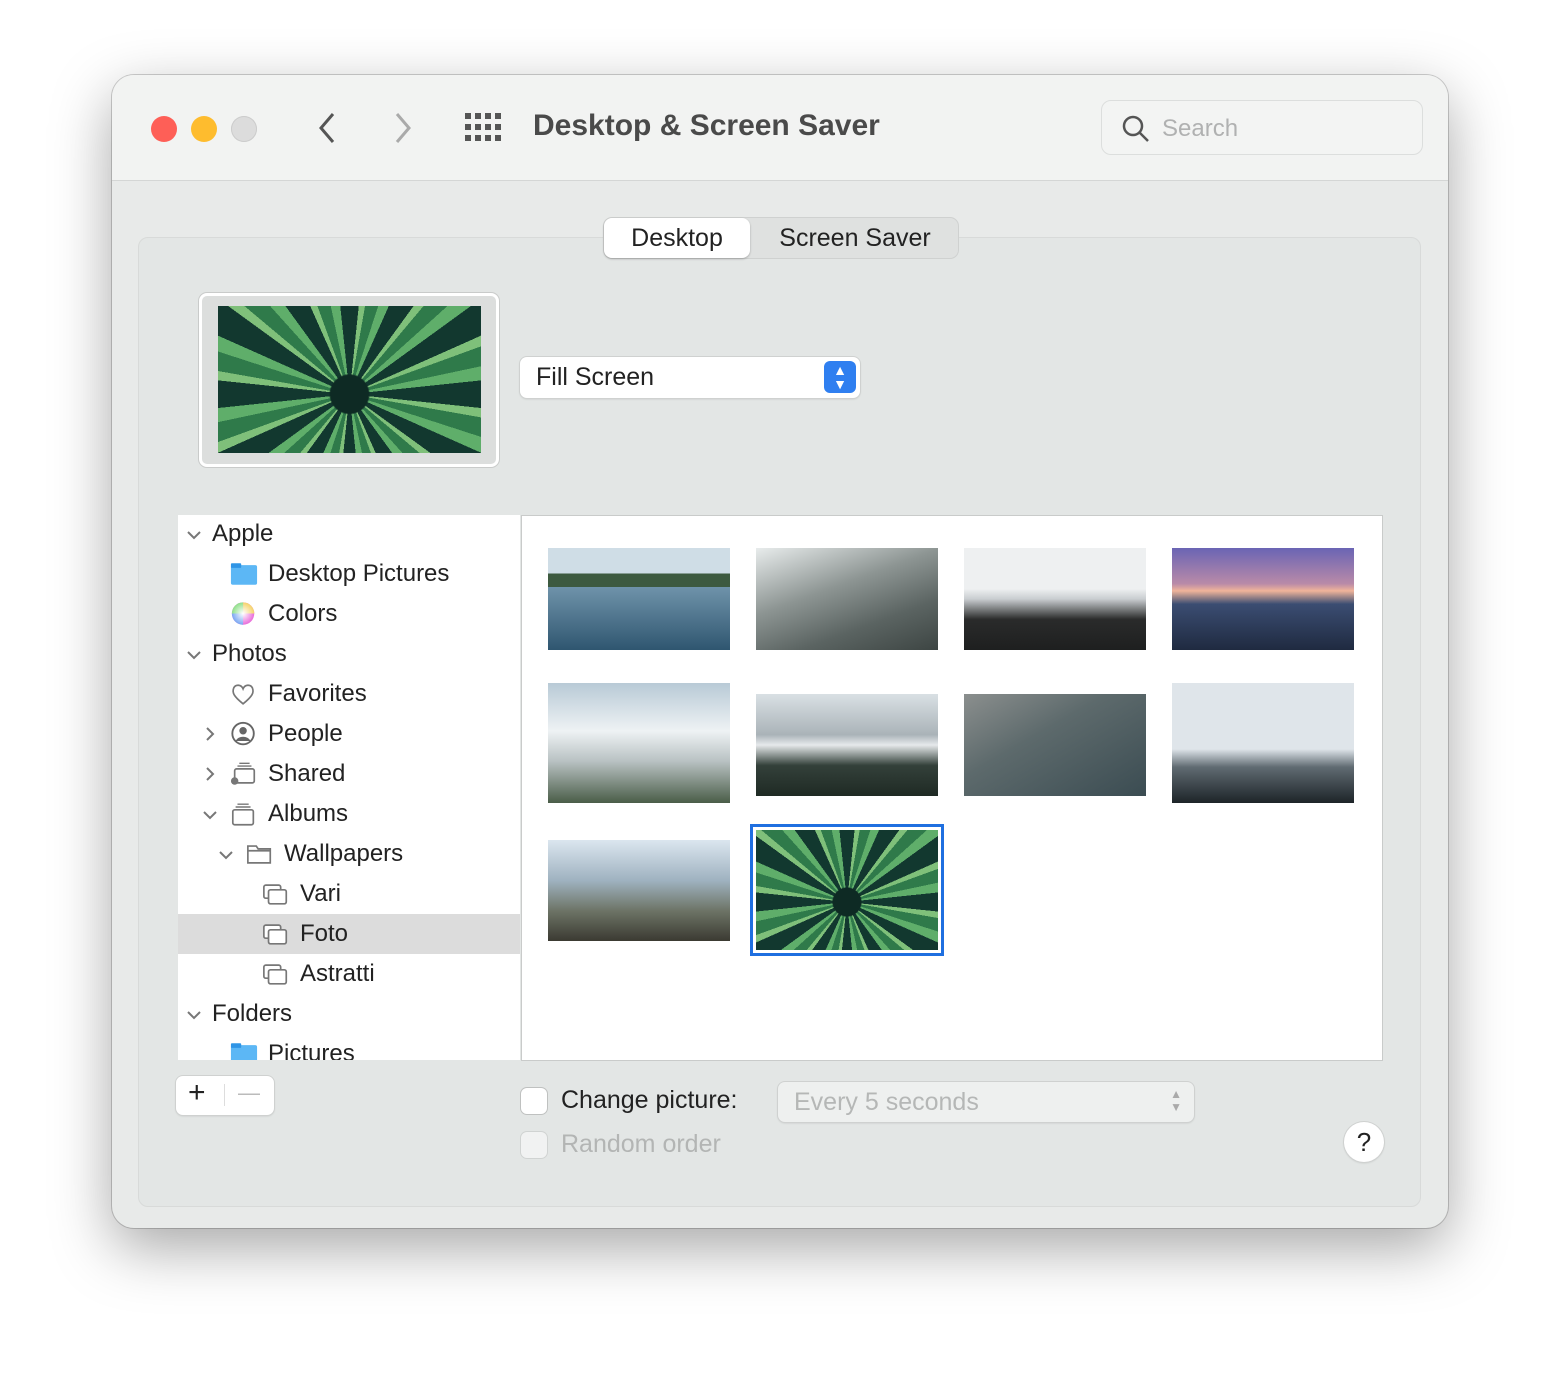  What do you see at coordinates (337, 973) in the screenshot?
I see `sidebar-item-label: Astratti` at bounding box center [337, 973].